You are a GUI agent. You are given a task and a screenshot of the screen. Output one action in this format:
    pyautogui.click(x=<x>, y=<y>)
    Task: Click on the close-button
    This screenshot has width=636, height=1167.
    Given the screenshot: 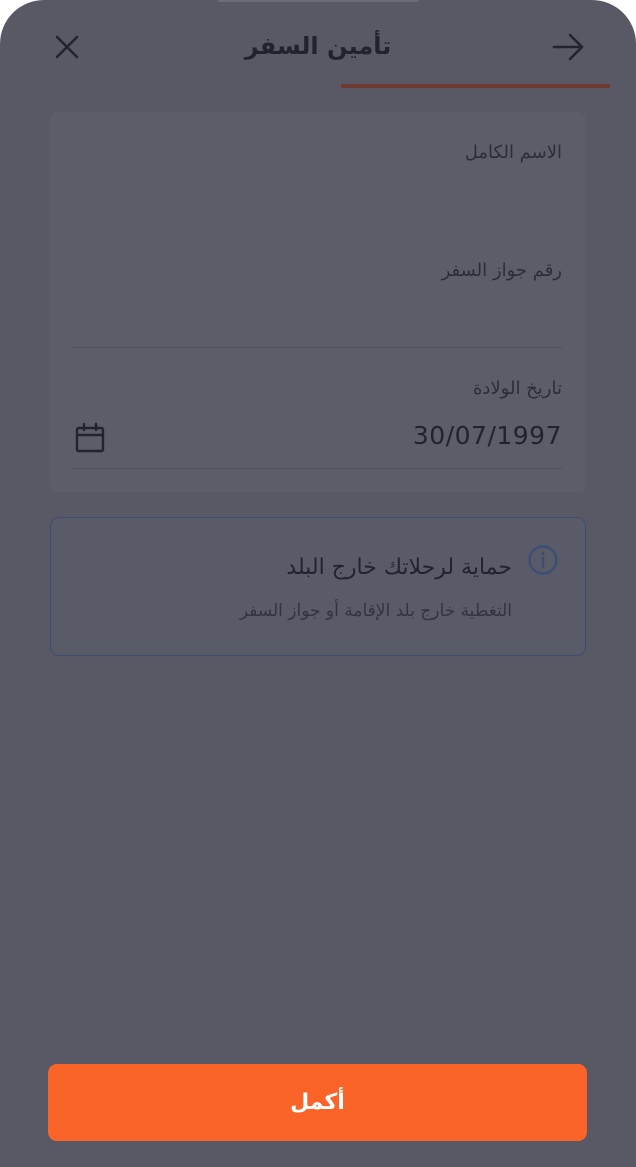 What is the action you would take?
    pyautogui.click(x=67, y=47)
    